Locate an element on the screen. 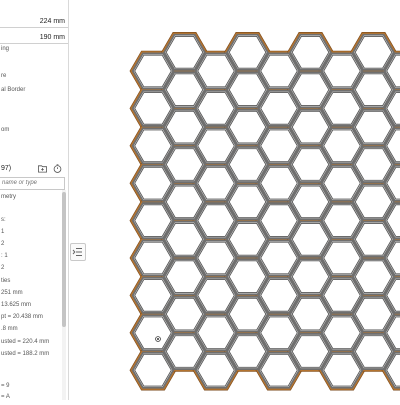  param-8: 13.625 mm is located at coordinates (16, 305).